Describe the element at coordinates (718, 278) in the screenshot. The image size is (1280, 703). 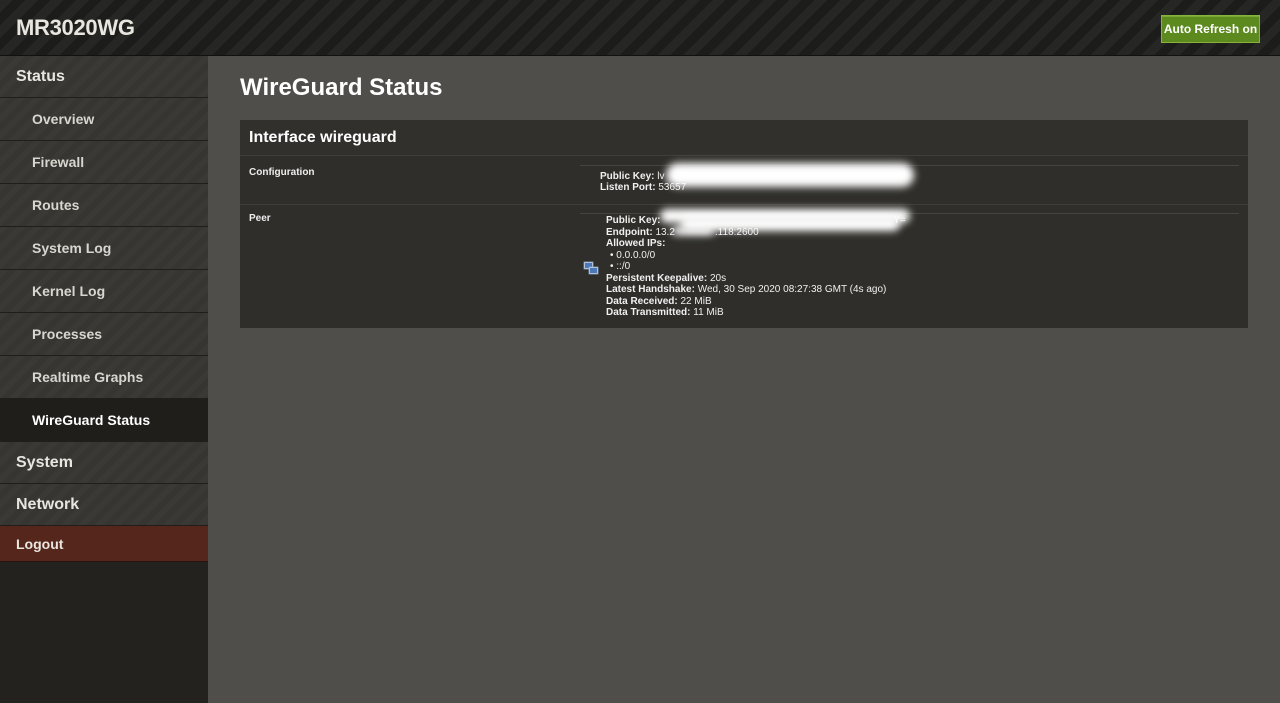
I see `peer-keepalive-value: 20s` at that location.